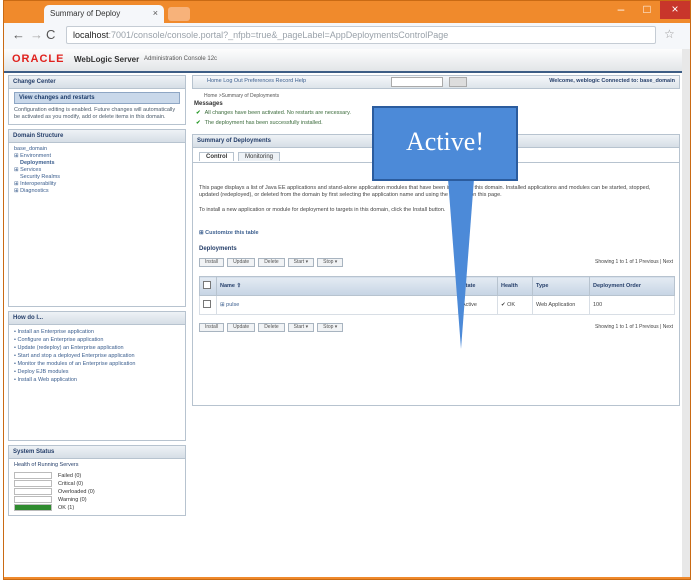 This screenshot has width=692, height=581. I want to click on check-icon: ✔, so click(198, 113).